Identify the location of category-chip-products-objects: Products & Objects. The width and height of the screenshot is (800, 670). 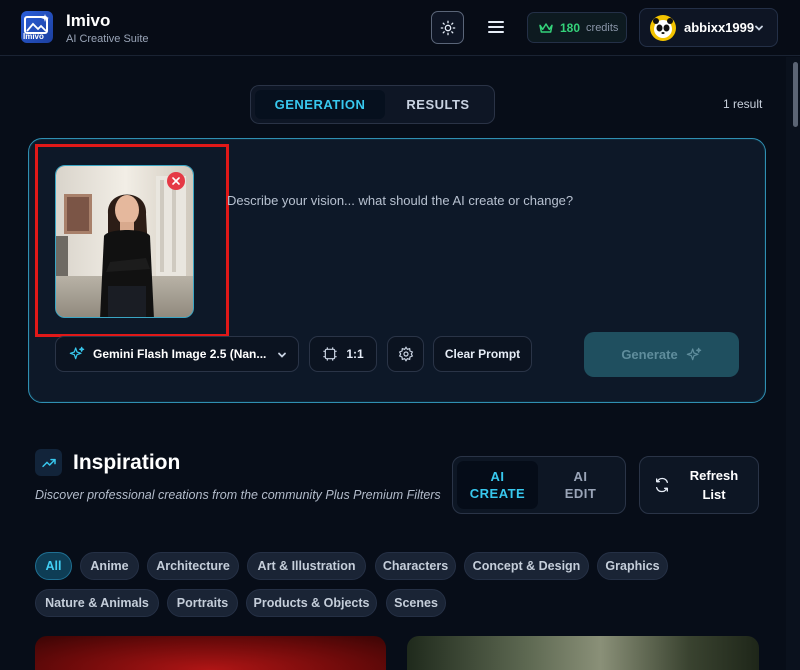
(311, 603).